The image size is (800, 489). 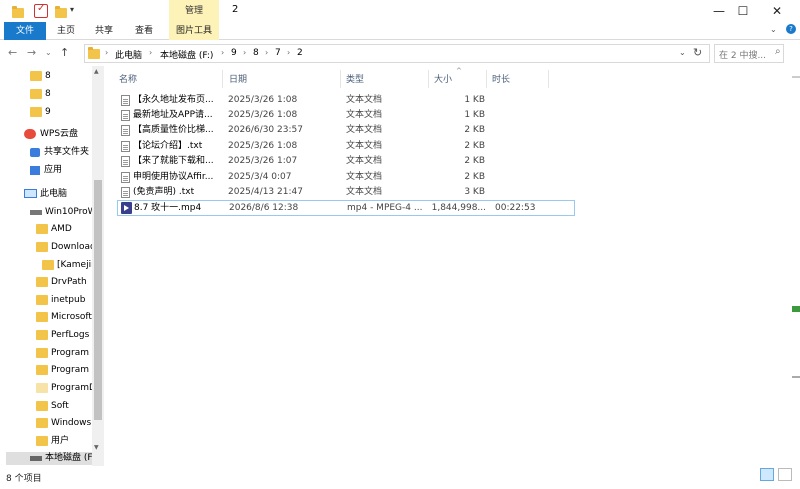 I want to click on nav-item-shared-folder: 共享文件夹, so click(x=46, y=152).